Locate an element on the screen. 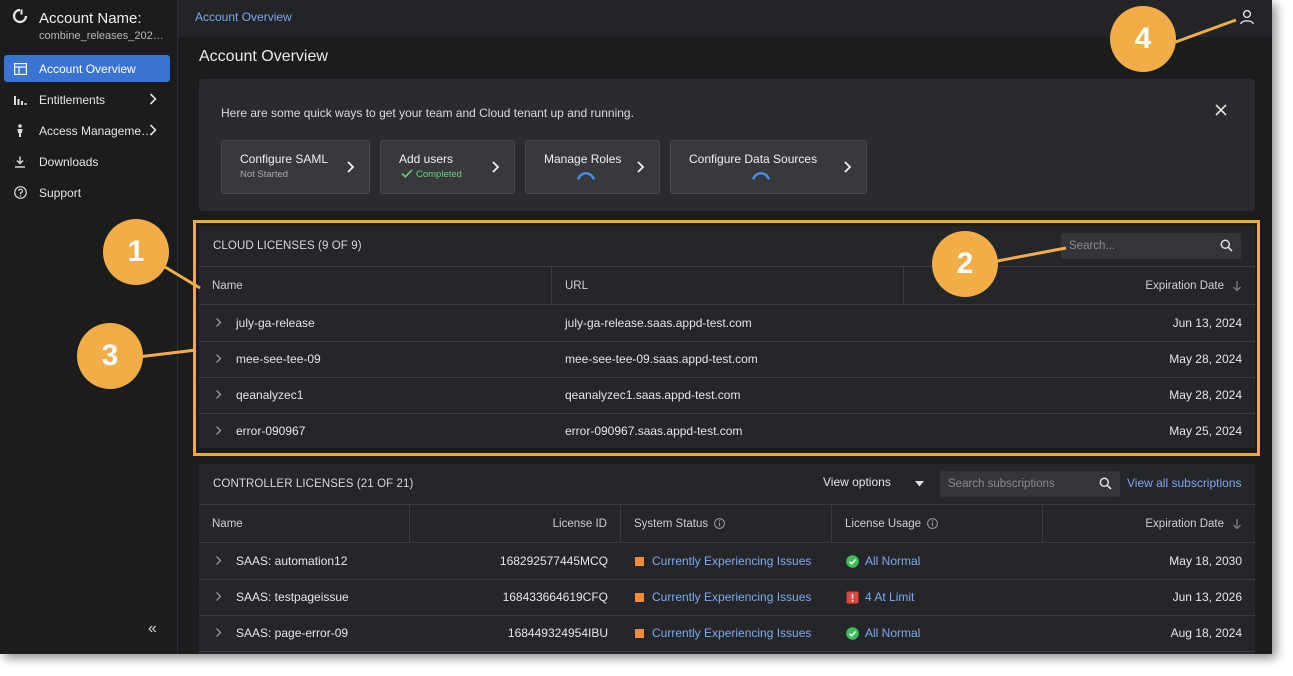 The width and height of the screenshot is (1293, 676). cell-license-usage: 4 At Limit is located at coordinates (880, 597).